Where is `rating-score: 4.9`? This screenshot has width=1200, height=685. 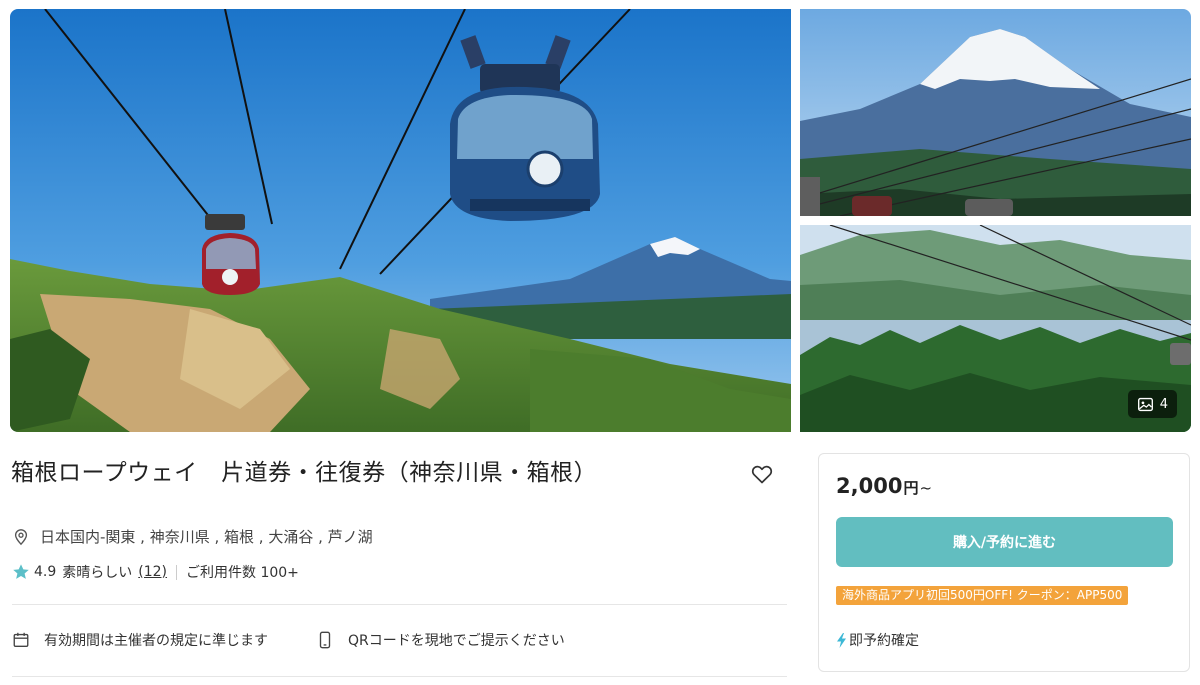 rating-score: 4.9 is located at coordinates (45, 572).